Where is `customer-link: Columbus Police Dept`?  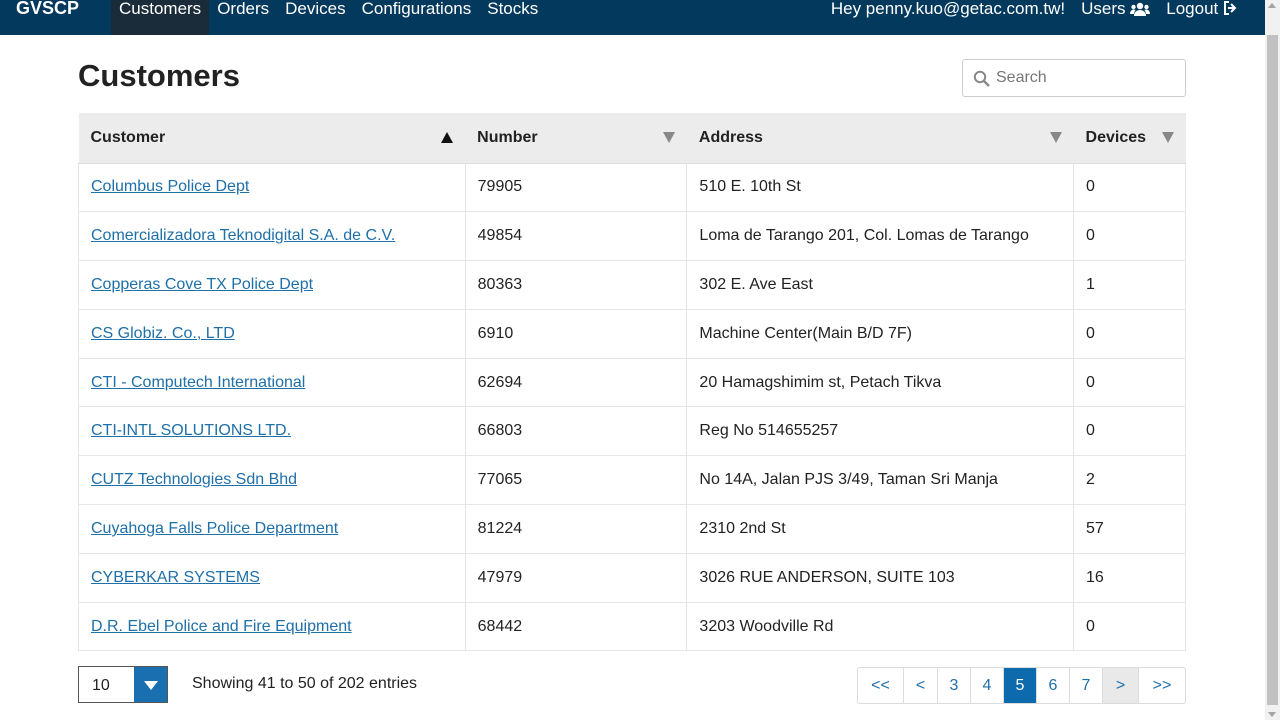 customer-link: Columbus Police Dept is located at coordinates (170, 186).